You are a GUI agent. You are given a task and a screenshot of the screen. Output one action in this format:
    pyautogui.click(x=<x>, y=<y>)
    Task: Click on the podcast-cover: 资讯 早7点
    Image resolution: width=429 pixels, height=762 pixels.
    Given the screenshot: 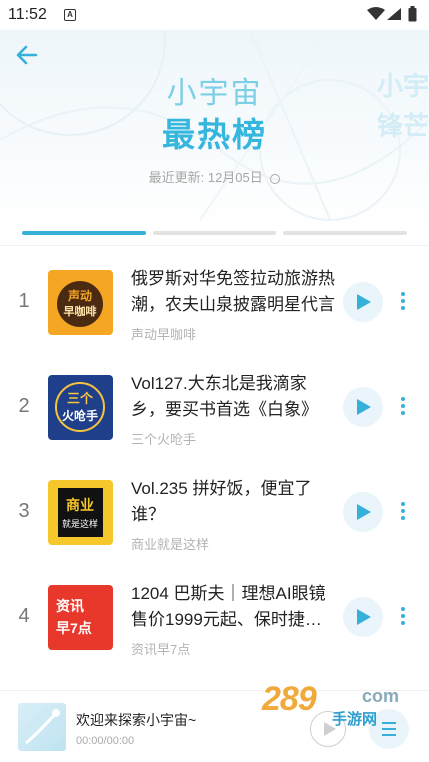 What is the action you would take?
    pyautogui.click(x=80, y=617)
    